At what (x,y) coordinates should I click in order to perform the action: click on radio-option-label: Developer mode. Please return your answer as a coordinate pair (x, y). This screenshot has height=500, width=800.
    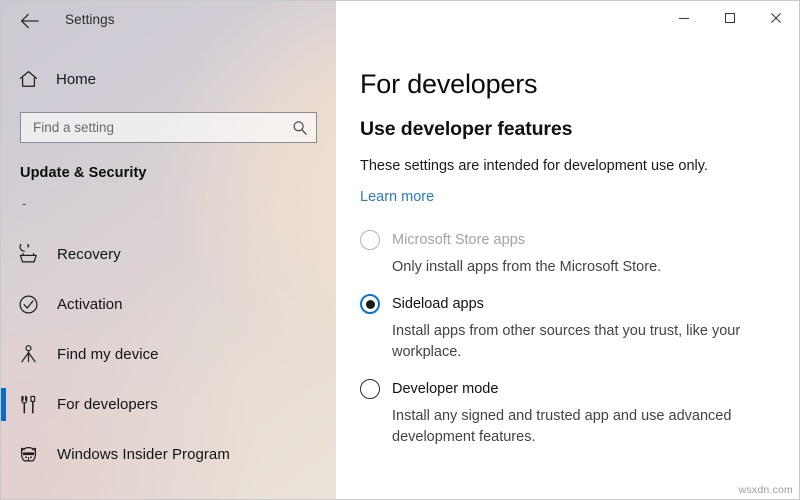
    Looking at the image, I should click on (445, 389).